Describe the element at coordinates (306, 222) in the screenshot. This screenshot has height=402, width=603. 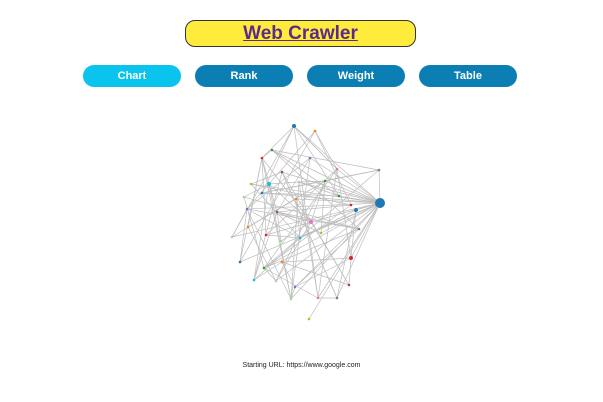
I see `graph-edges` at that location.